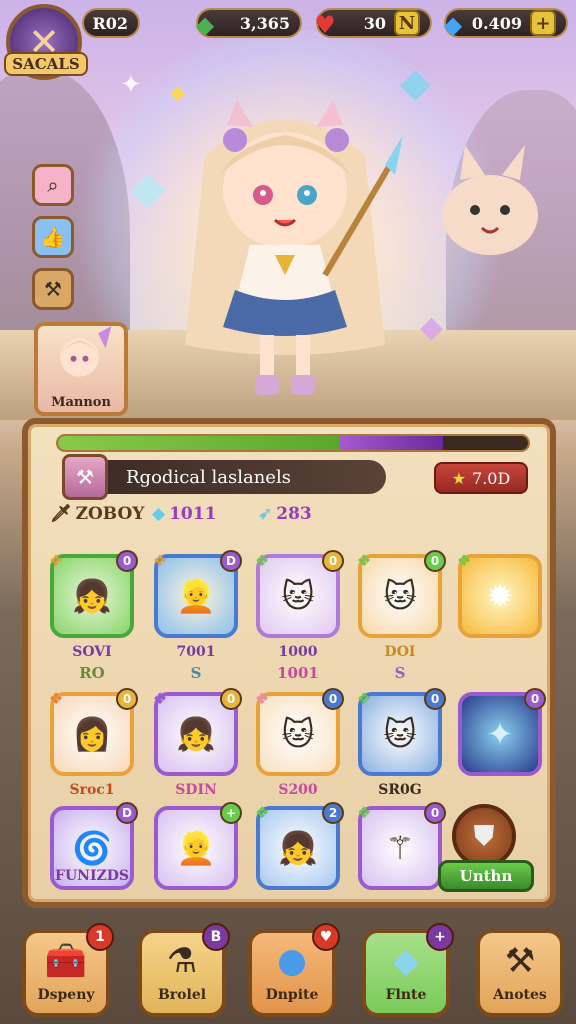  What do you see at coordinates (520, 995) in the screenshot?
I see `nav-label: Anotes` at bounding box center [520, 995].